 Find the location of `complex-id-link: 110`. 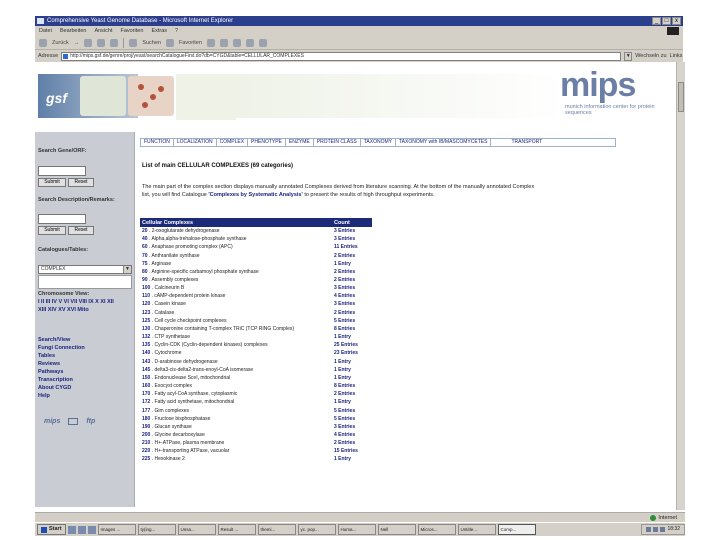

complex-id-link: 110 is located at coordinates (146, 296).